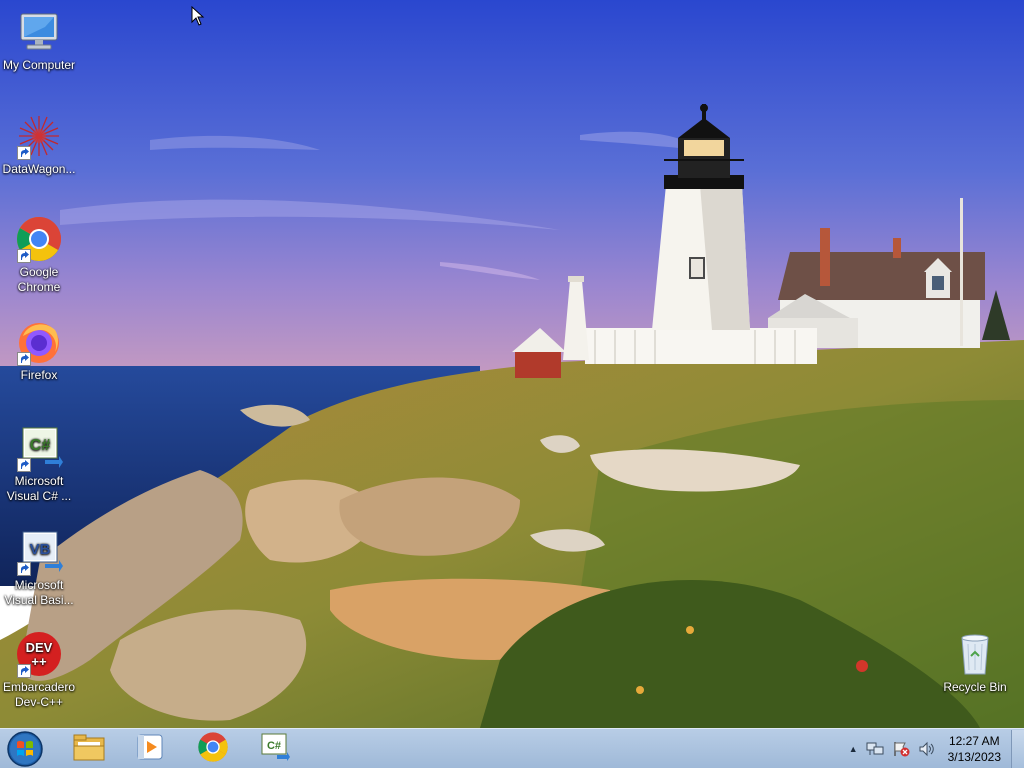 This screenshot has height=773, width=1024. I want to click on system-tray: ▲ 12:27 AM 3/13/2023, so click(934, 749).